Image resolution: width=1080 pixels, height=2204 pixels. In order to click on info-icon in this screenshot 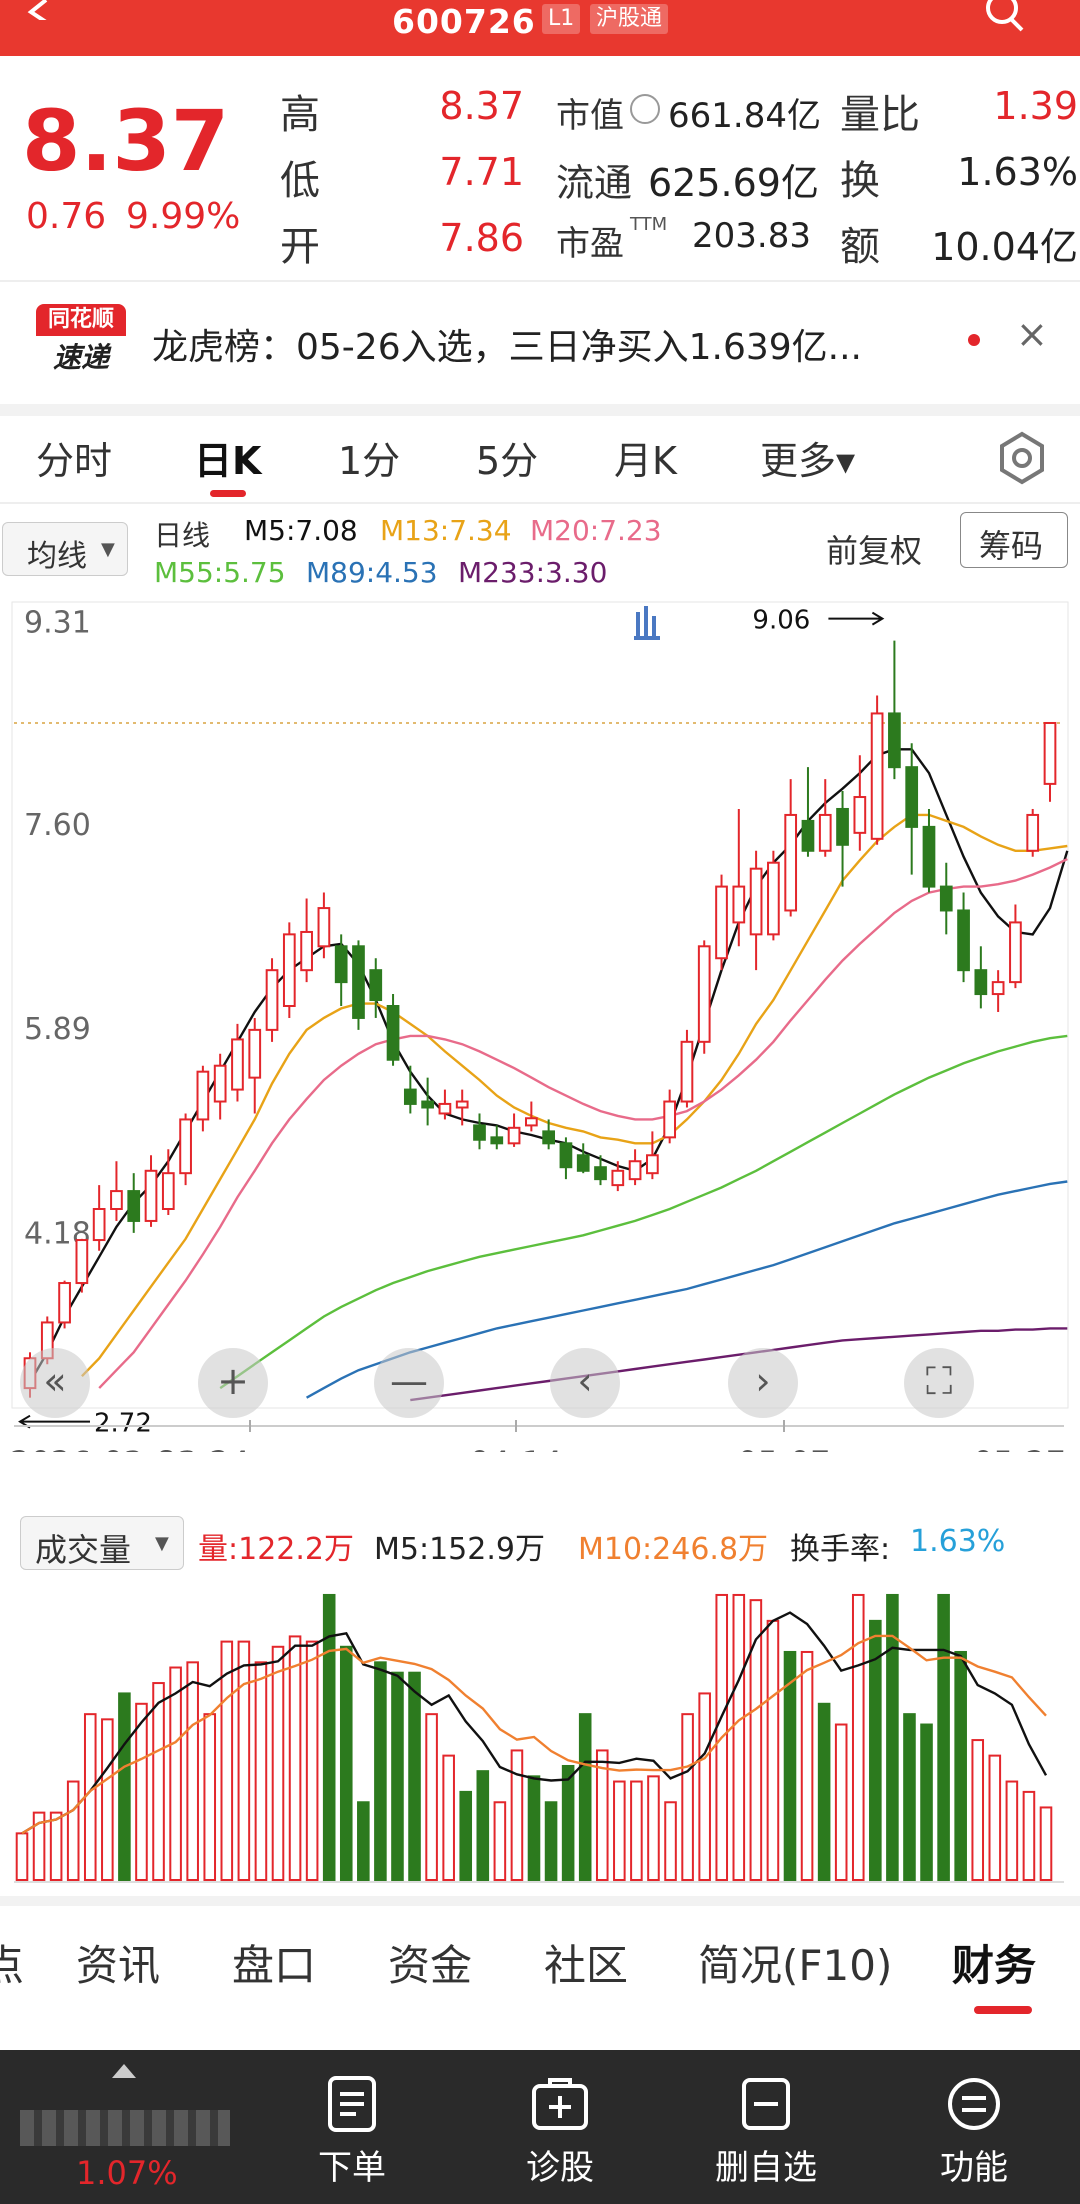, I will do `click(645, 109)`.